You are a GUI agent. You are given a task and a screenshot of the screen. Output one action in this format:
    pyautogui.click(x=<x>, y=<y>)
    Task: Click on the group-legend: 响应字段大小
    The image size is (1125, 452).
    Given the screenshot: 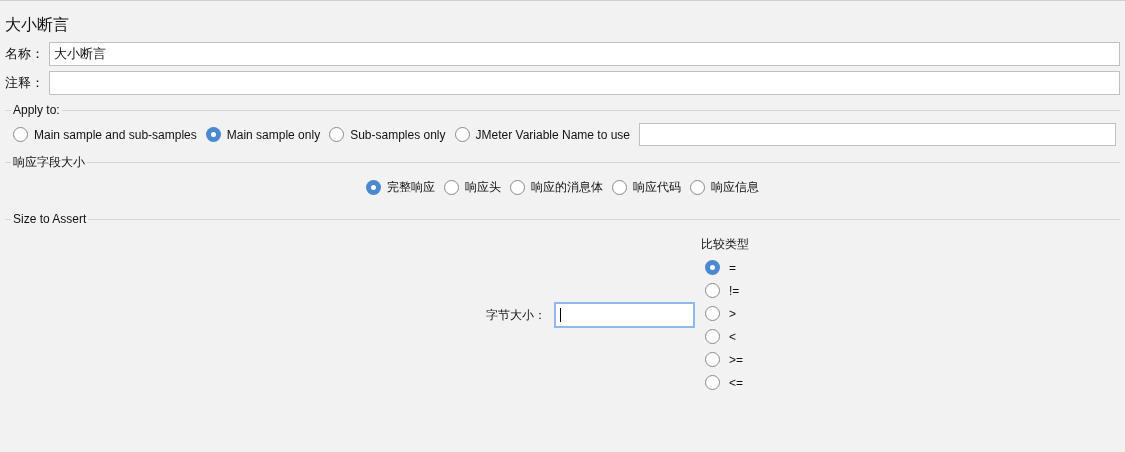 What is the action you would take?
    pyautogui.click(x=49, y=162)
    